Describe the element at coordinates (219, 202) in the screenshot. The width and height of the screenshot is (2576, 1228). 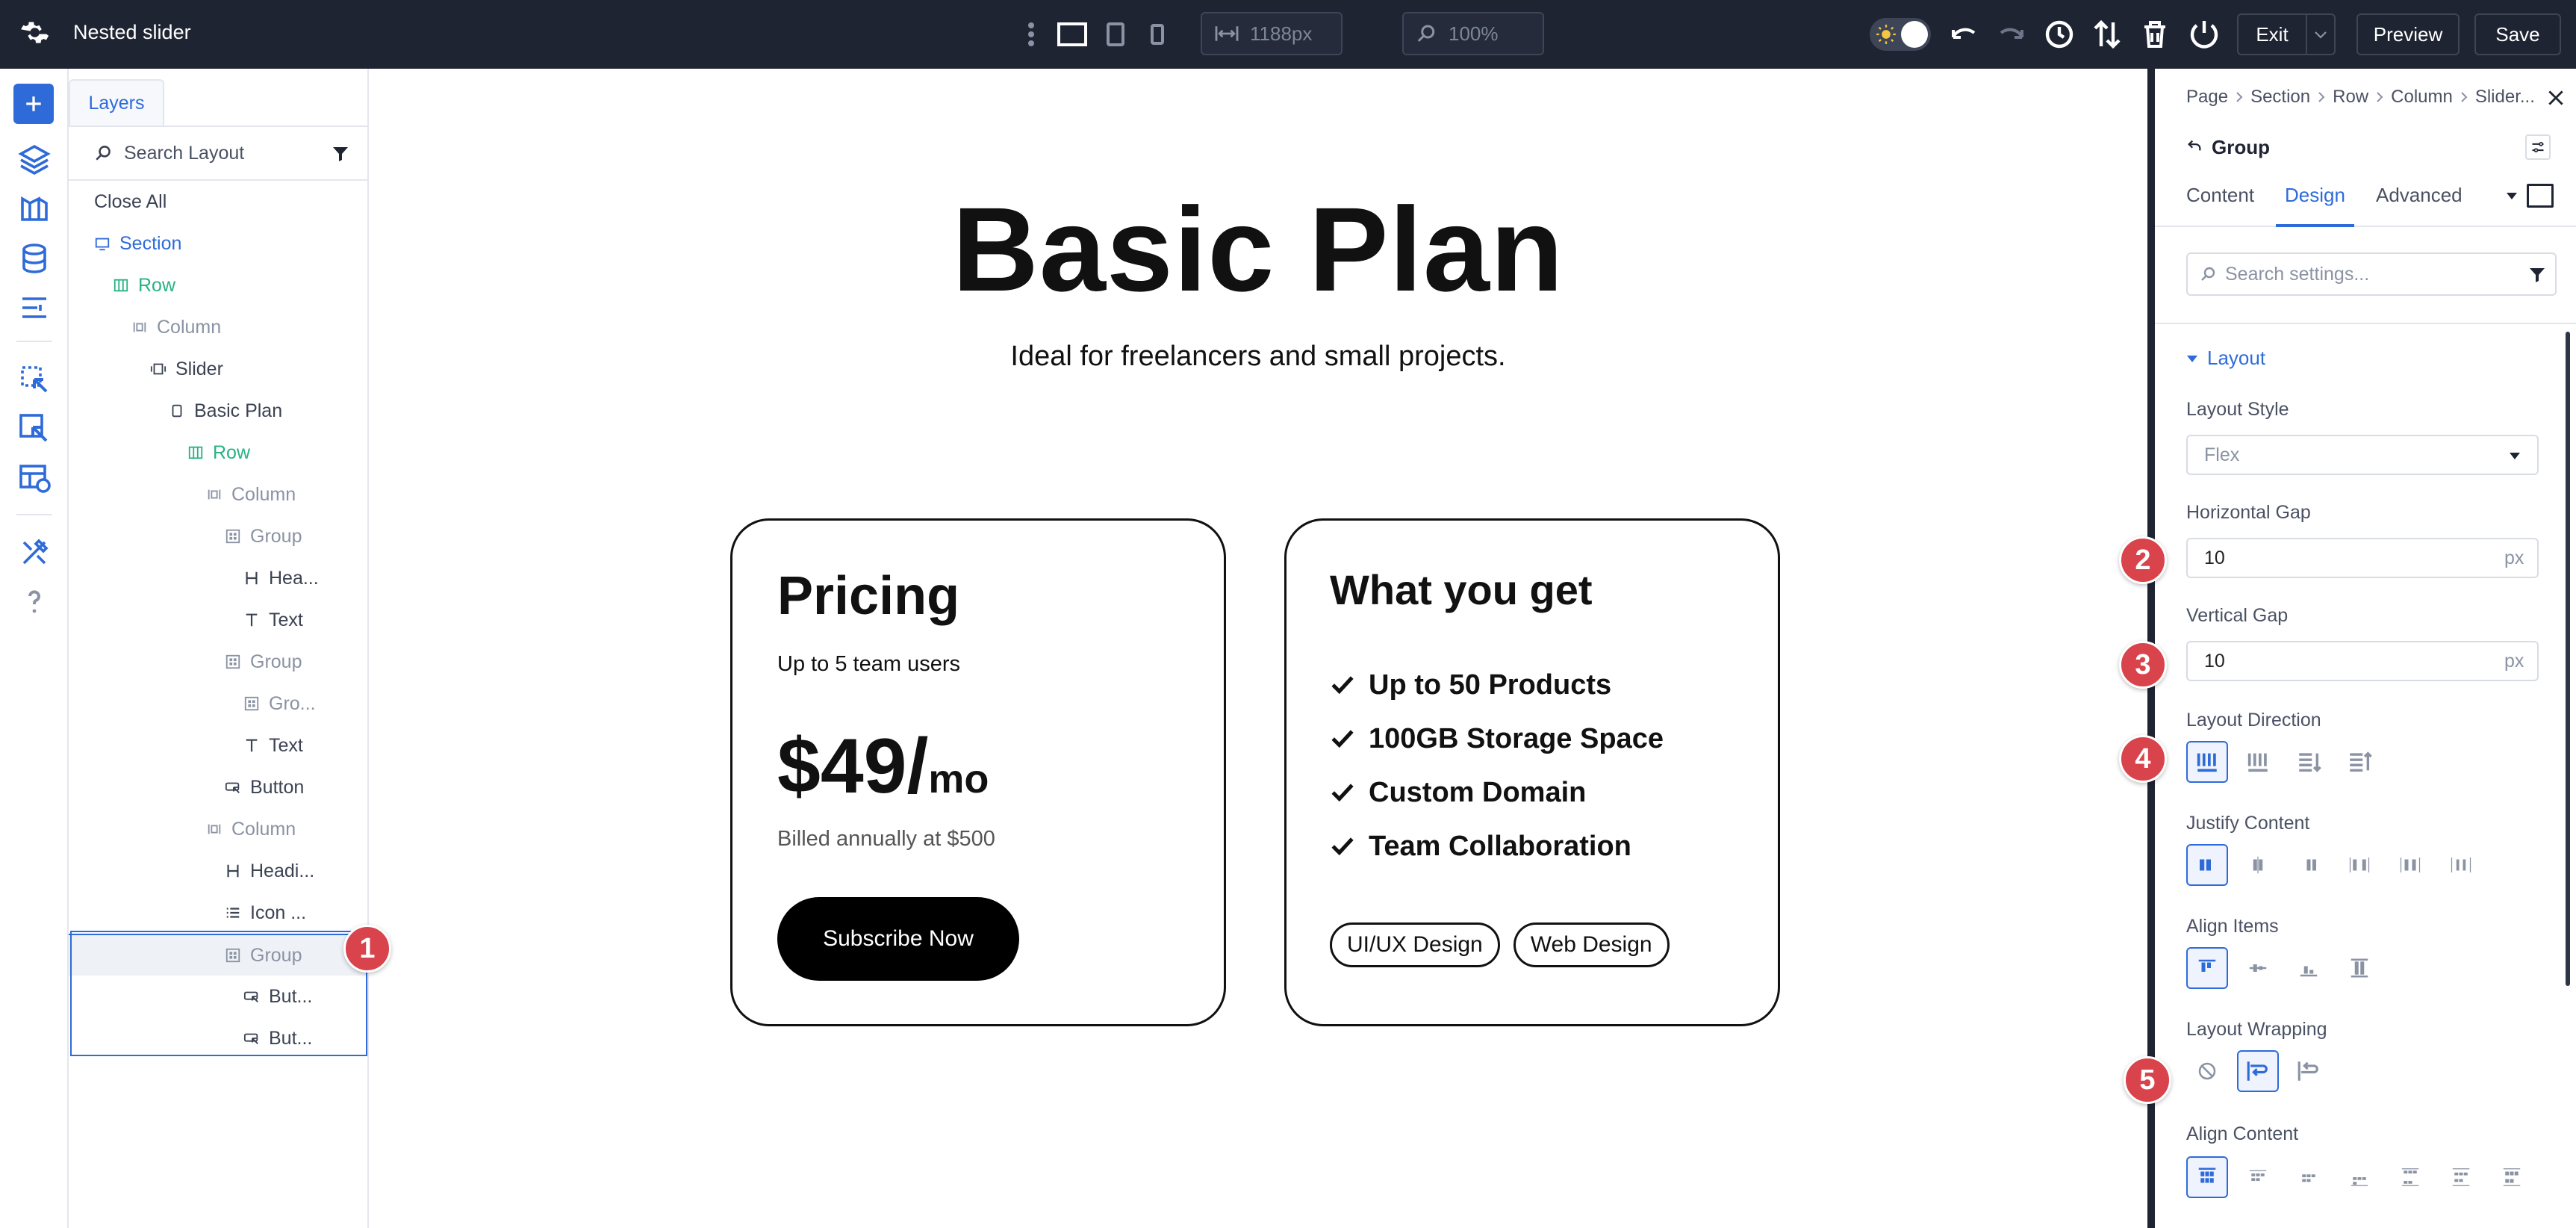
I see `close-all-button: Close All` at that location.